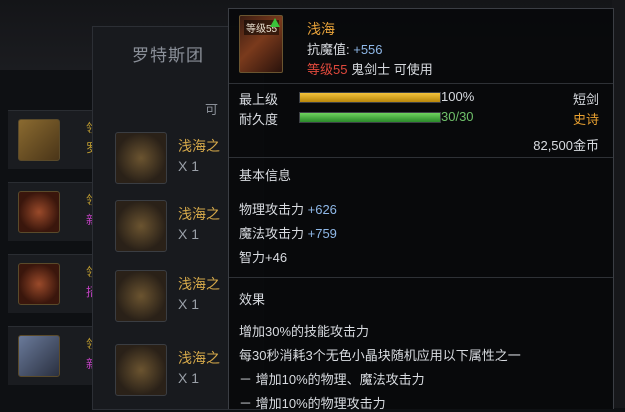 The image size is (625, 412). What do you see at coordinates (39, 356) in the screenshot?
I see `gift-box-icon` at bounding box center [39, 356].